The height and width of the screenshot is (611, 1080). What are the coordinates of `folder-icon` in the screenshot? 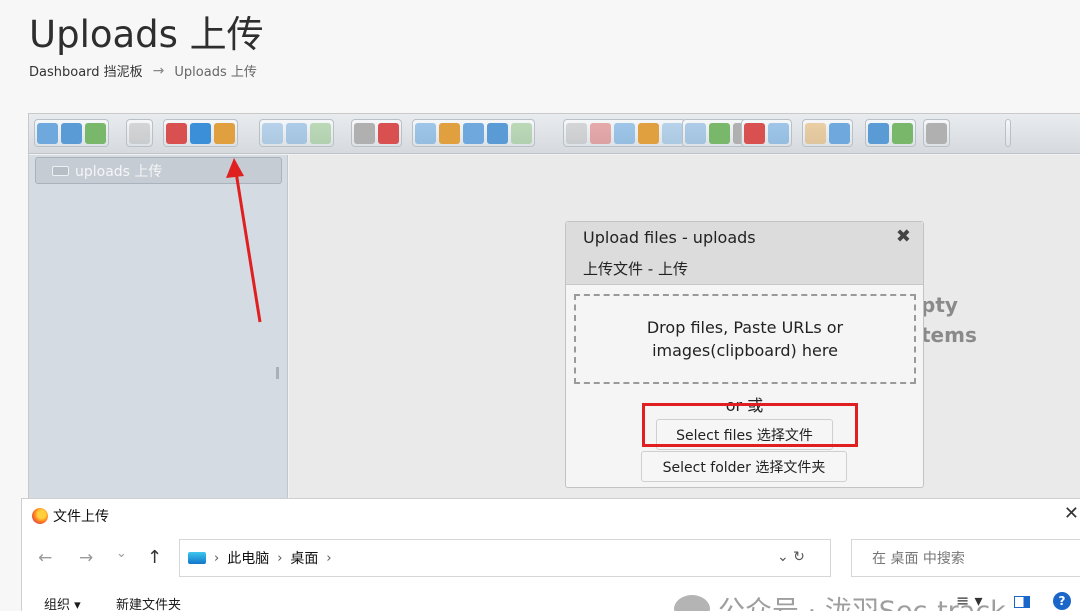 It's located at (197, 558).